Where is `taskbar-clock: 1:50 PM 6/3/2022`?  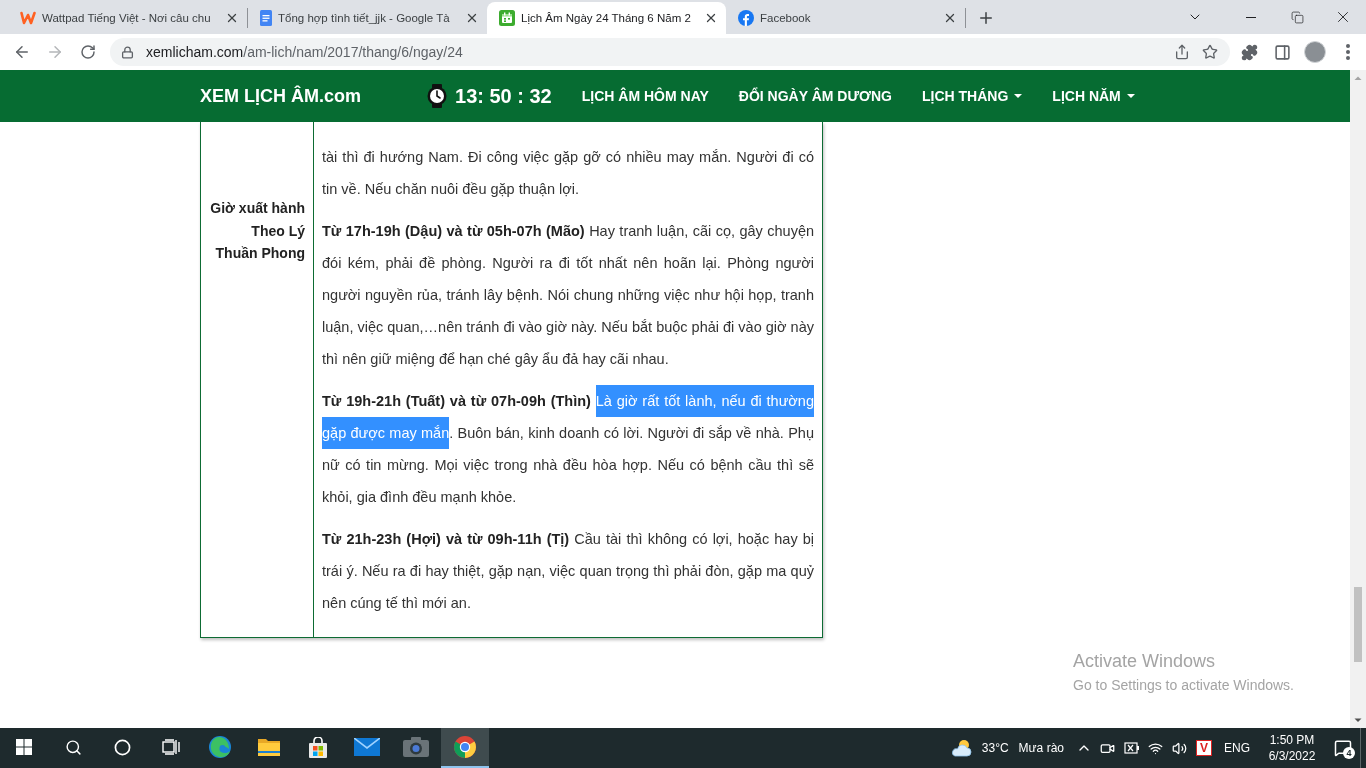 taskbar-clock: 1:50 PM 6/3/2022 is located at coordinates (1292, 748).